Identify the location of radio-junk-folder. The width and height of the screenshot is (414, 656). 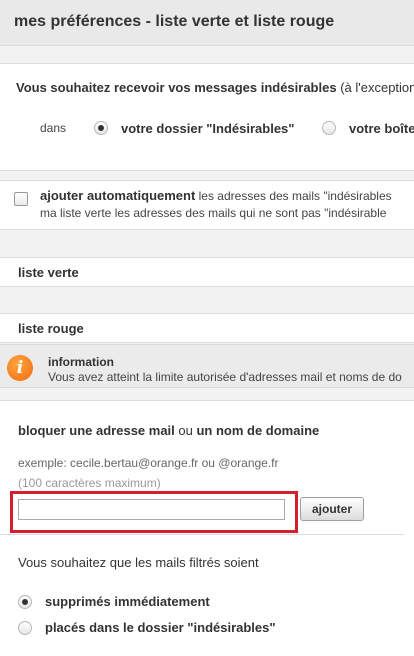
(101, 128).